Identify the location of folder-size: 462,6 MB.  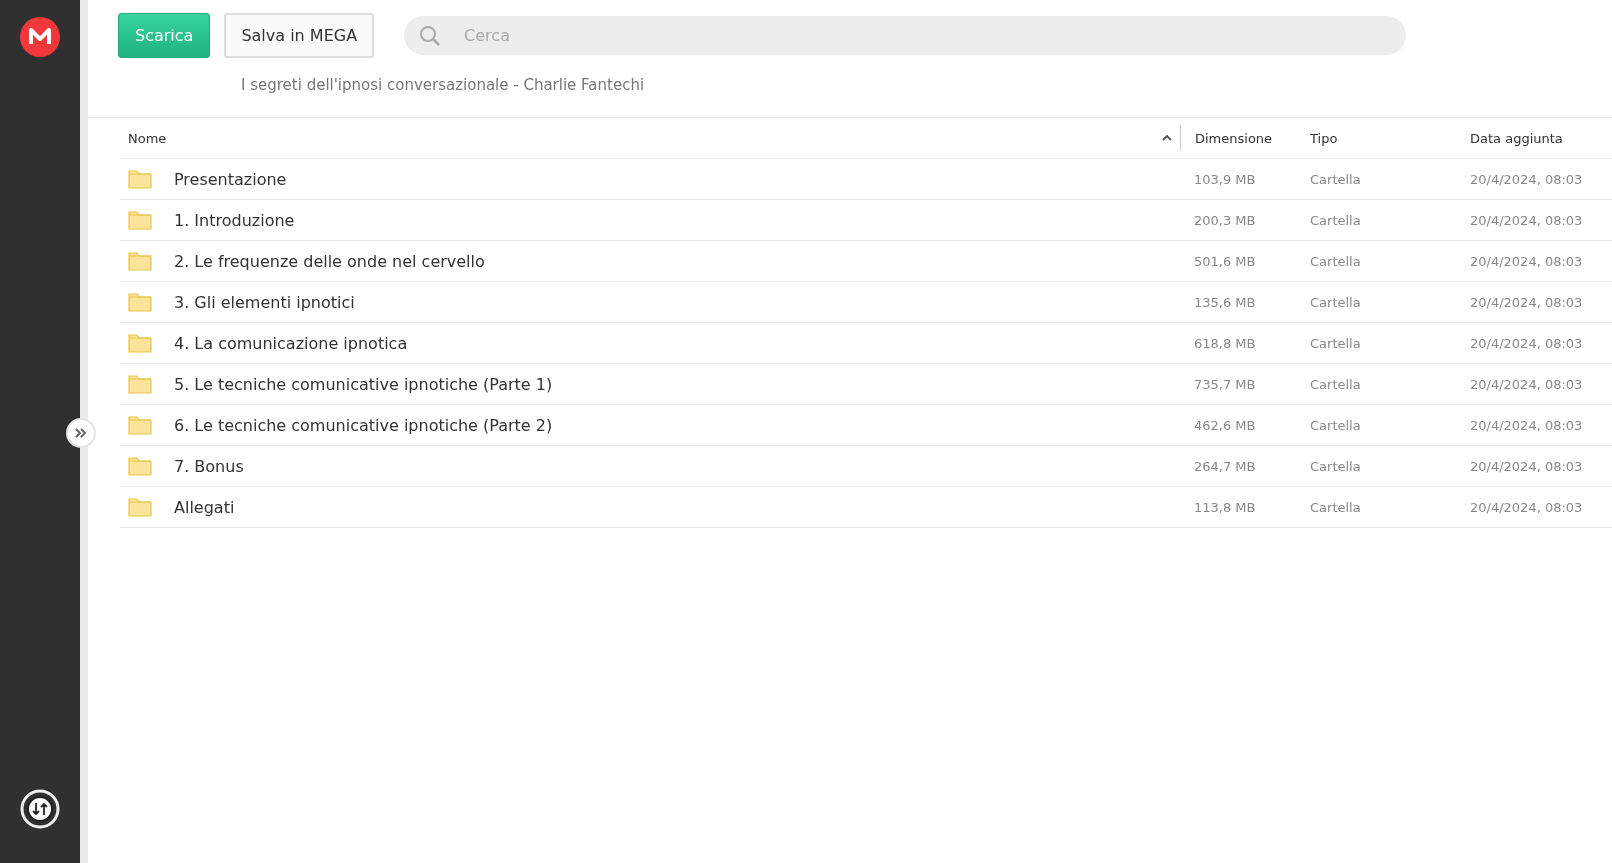
(1225, 425).